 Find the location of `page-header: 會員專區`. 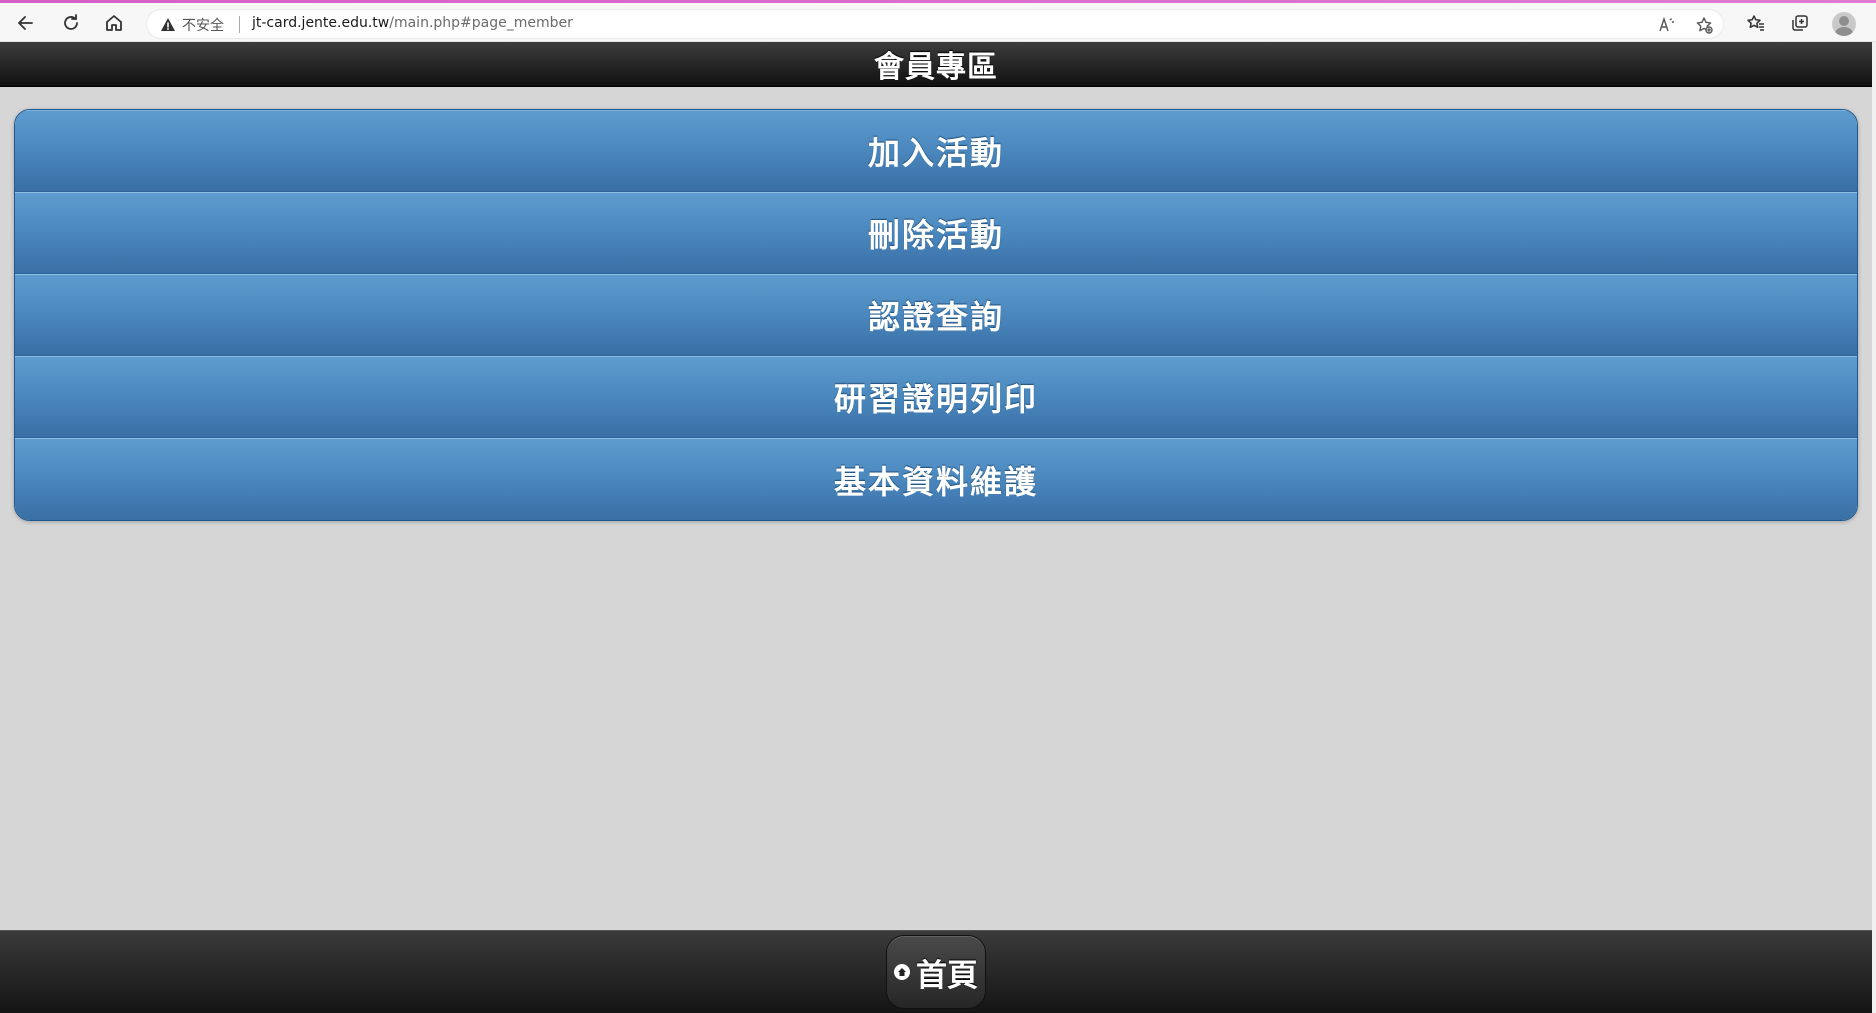

page-header: 會員專區 is located at coordinates (936, 64).